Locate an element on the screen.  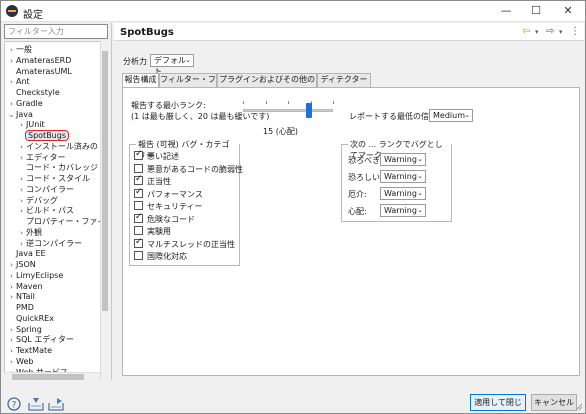
tree-item-label: インストール済みの JRE is located at coordinates (67, 146).